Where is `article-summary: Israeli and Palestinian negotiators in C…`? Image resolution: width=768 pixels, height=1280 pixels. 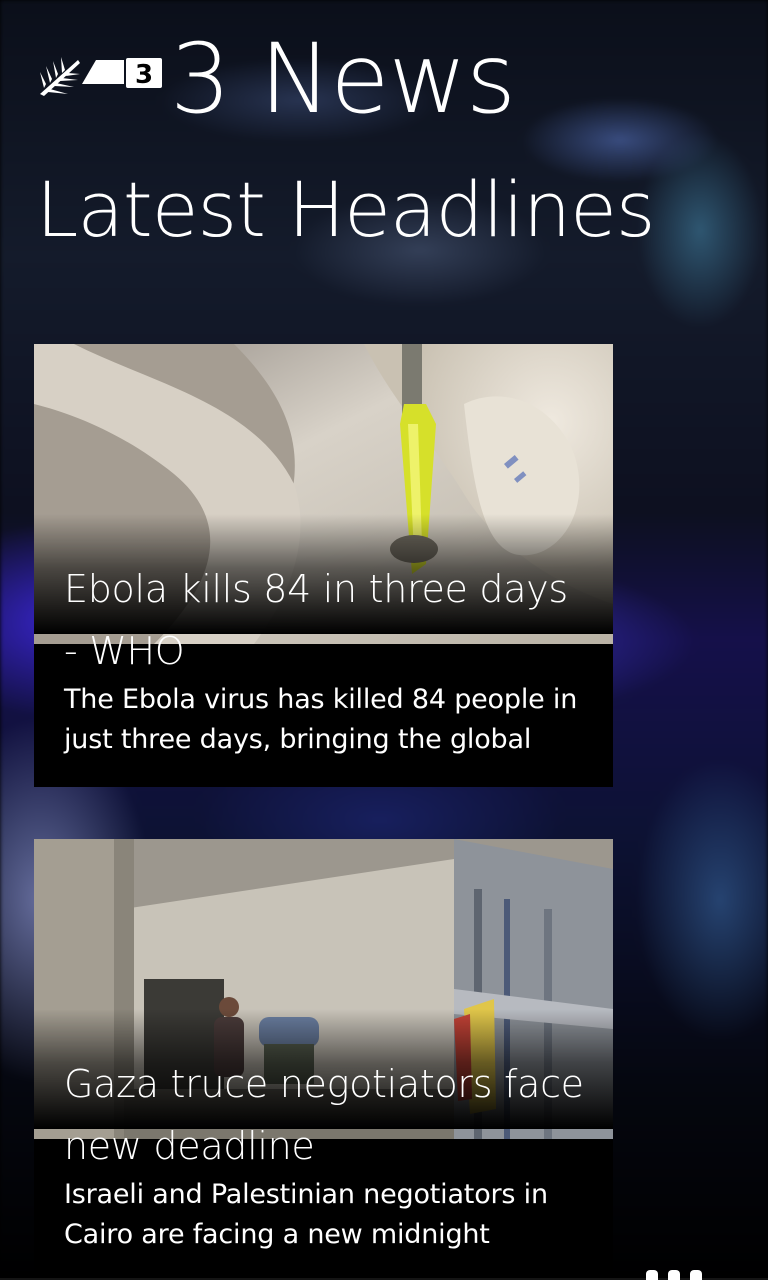 article-summary: Israeli and Palestinian negotiators in C… is located at coordinates (306, 1214).